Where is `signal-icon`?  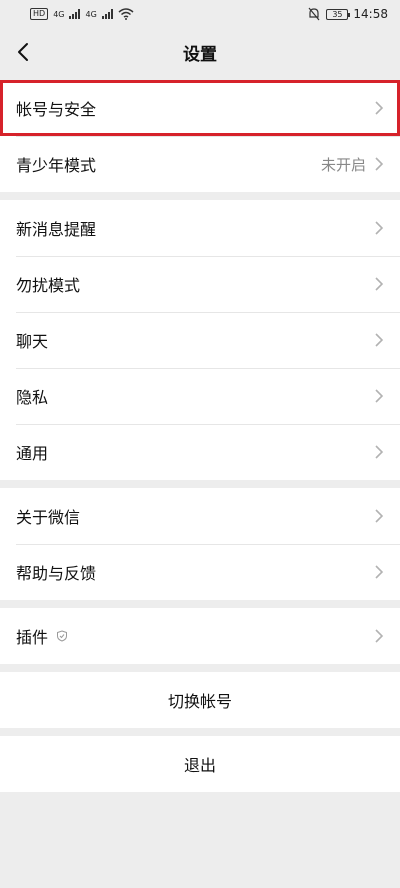
signal-icon is located at coordinates (75, 14).